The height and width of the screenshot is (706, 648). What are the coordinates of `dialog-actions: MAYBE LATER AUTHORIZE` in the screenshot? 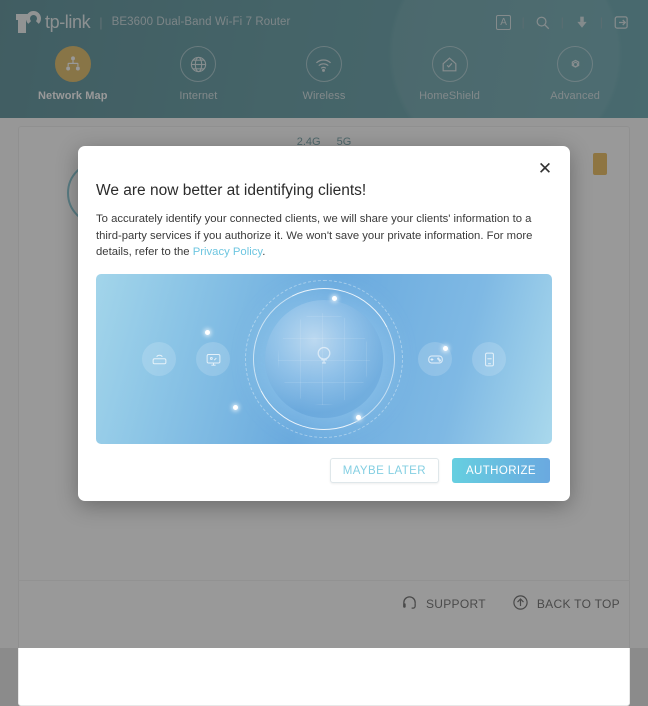 It's located at (439, 470).